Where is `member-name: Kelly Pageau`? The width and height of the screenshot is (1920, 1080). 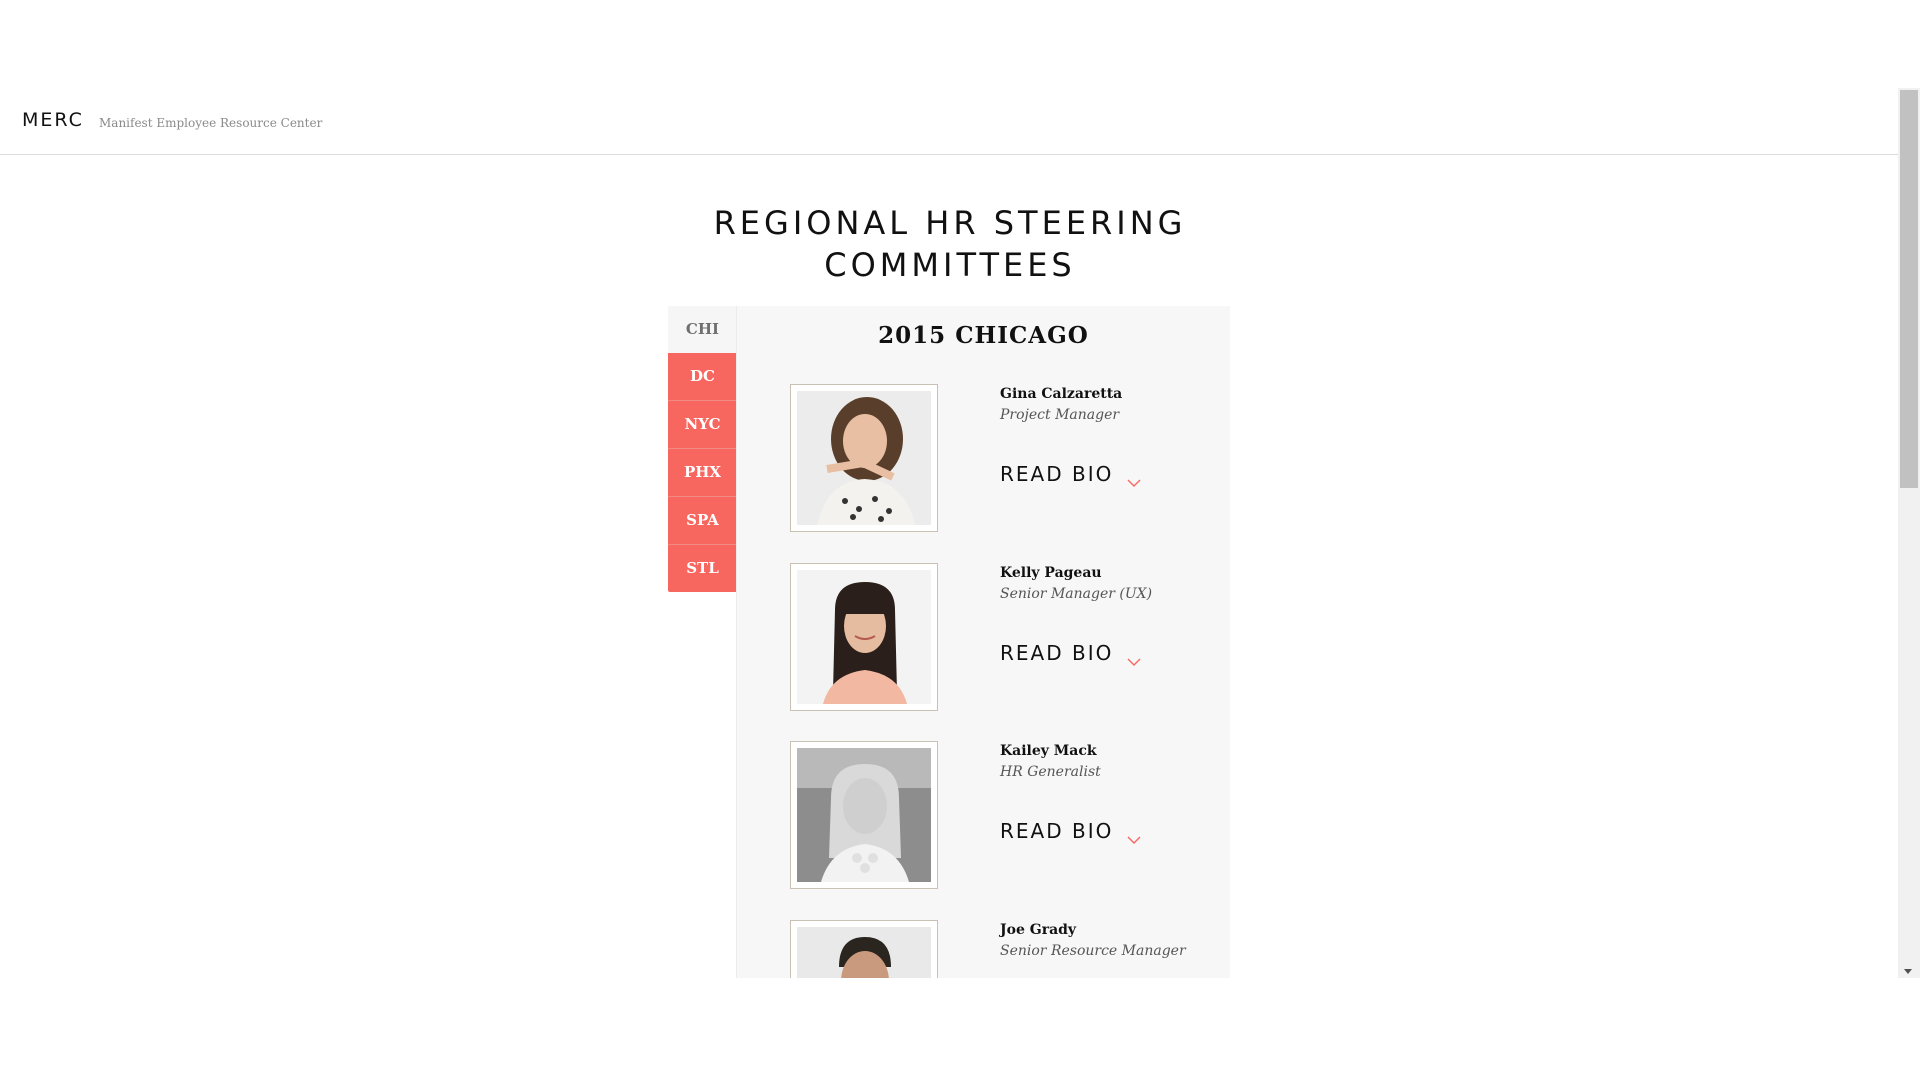 member-name: Kelly Pageau is located at coordinates (1051, 573).